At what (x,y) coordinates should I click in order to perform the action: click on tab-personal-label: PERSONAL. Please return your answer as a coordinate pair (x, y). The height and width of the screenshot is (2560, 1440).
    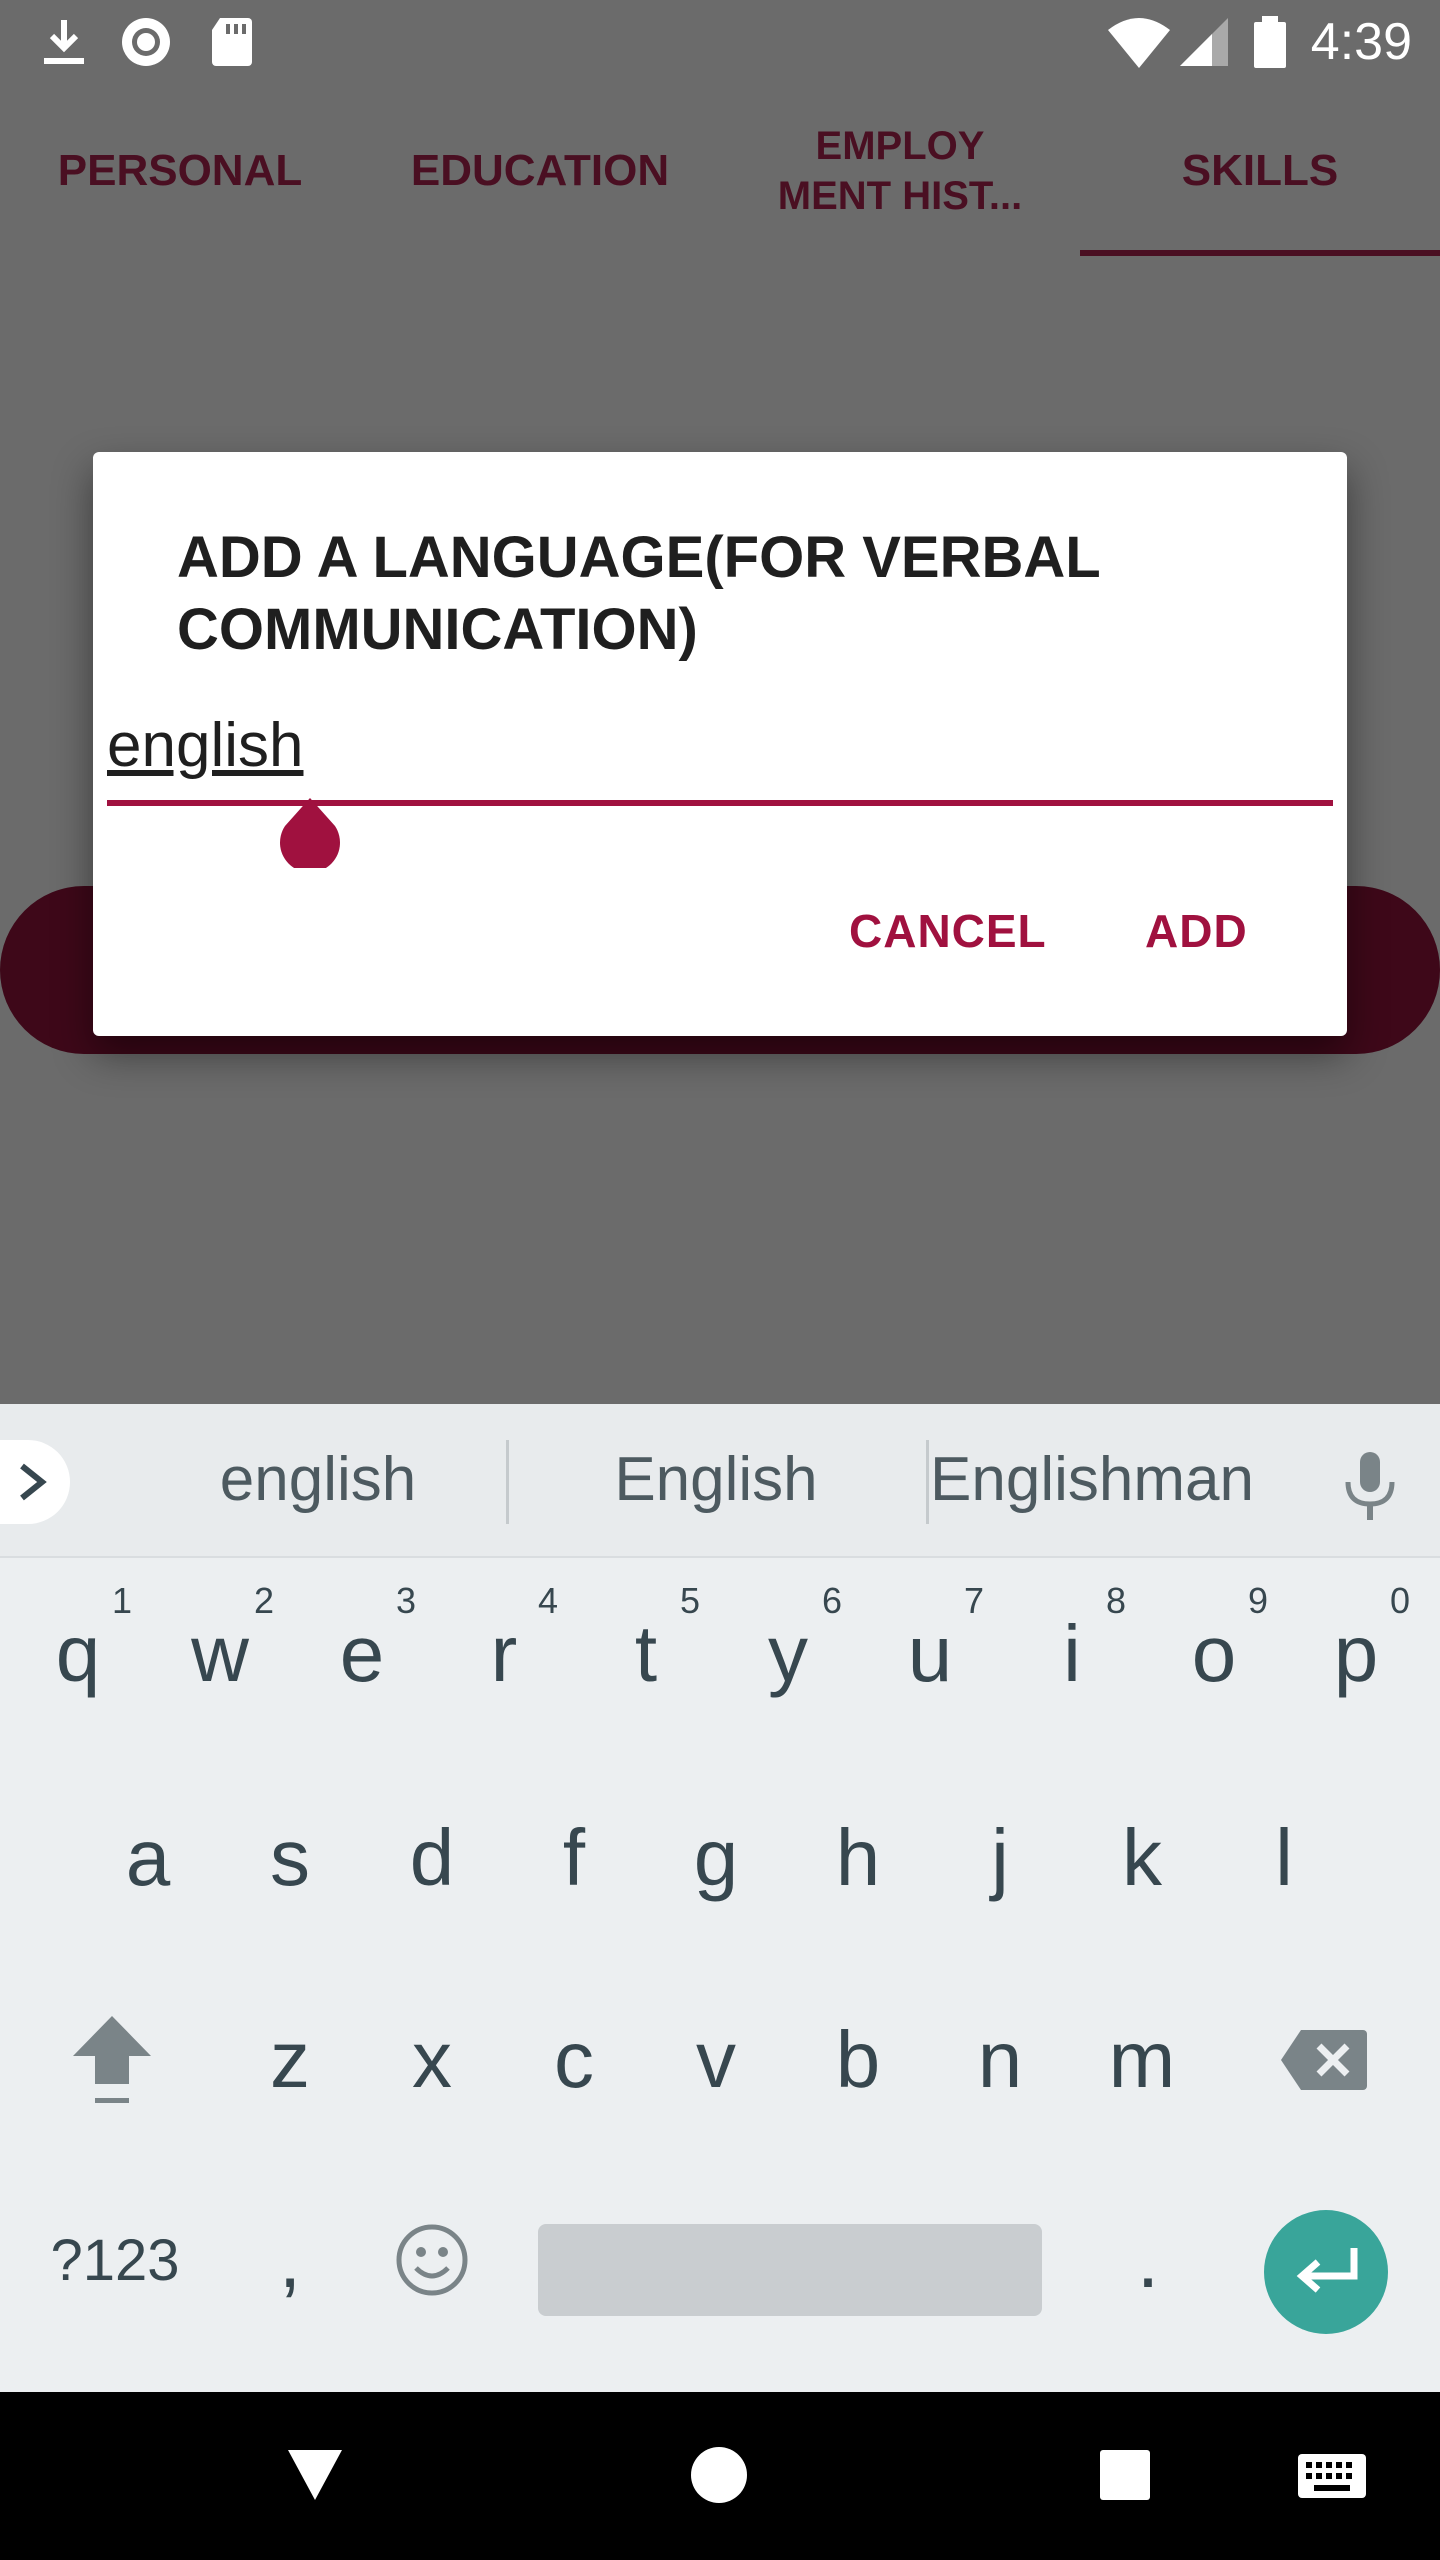
    Looking at the image, I should click on (180, 170).